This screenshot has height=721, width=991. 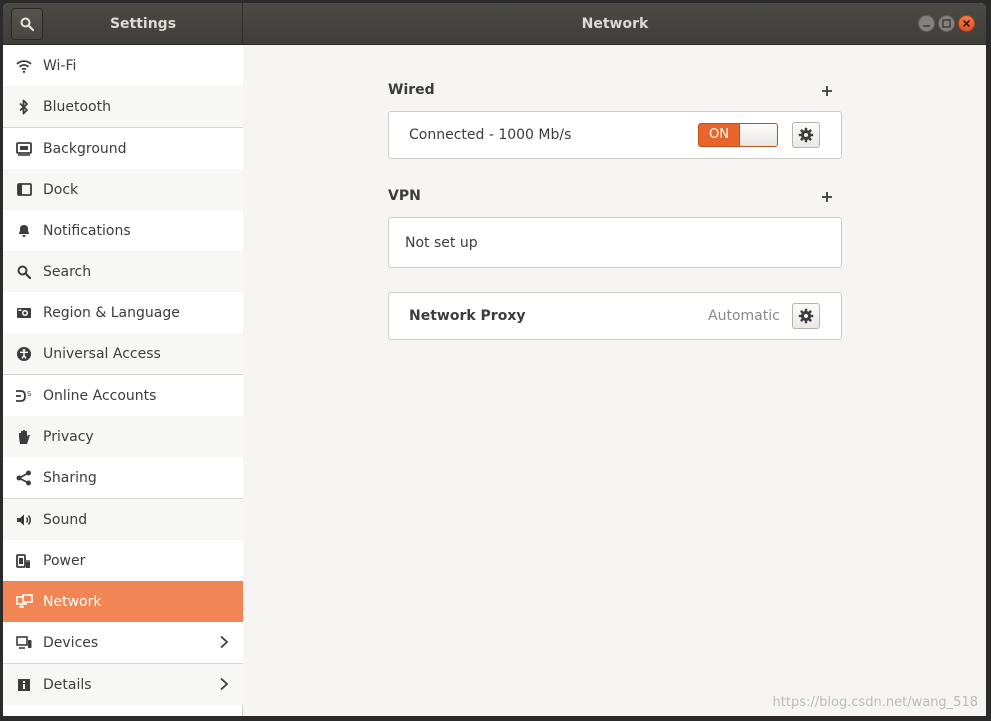 I want to click on sidebar-item-label: Region & Language, so click(x=111, y=312).